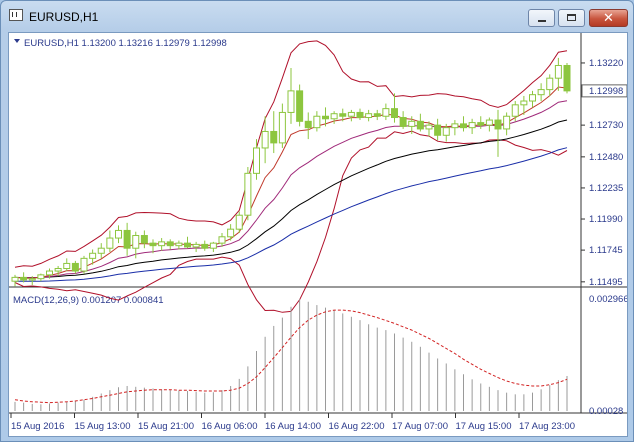 Image resolution: width=634 pixels, height=442 pixels. What do you see at coordinates (606, 188) in the screenshot?
I see `price-tick-label: 1.12235` at bounding box center [606, 188].